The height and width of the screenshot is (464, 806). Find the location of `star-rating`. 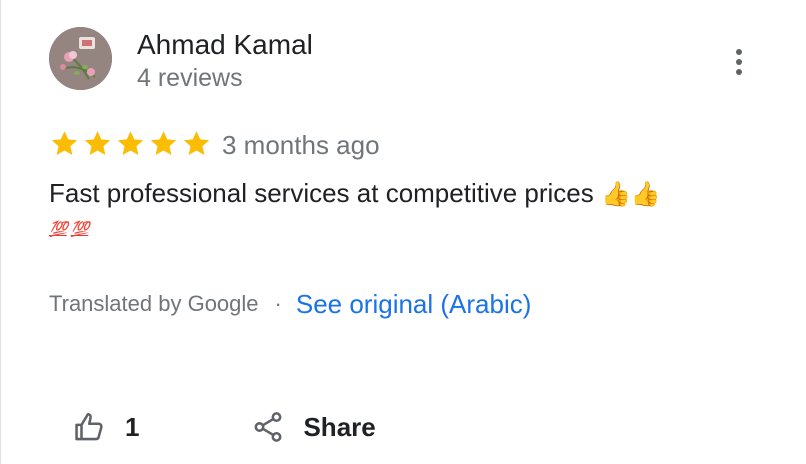

star-rating is located at coordinates (130, 143).